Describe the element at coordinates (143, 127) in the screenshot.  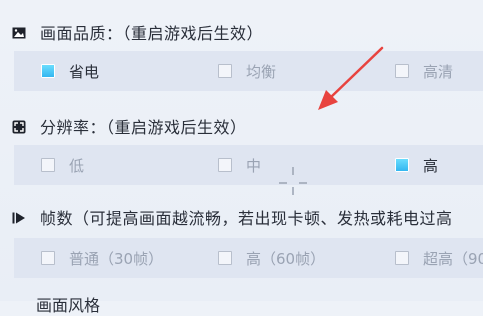
I see `resolution-label: 分辨率：（重启游戏后生效）` at that location.